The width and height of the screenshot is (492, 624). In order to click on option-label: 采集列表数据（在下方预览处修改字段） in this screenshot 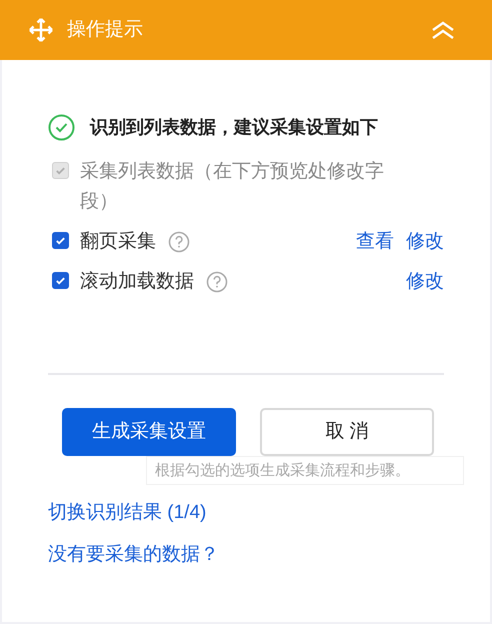, I will do `click(232, 187)`.